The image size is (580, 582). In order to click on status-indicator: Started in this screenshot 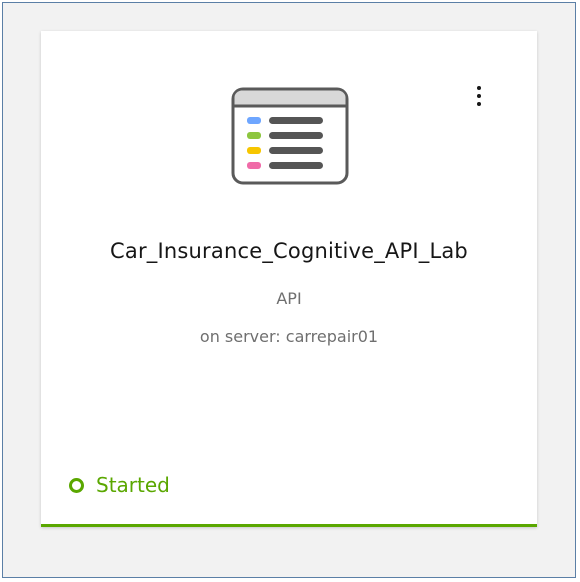, I will do `click(119, 485)`.